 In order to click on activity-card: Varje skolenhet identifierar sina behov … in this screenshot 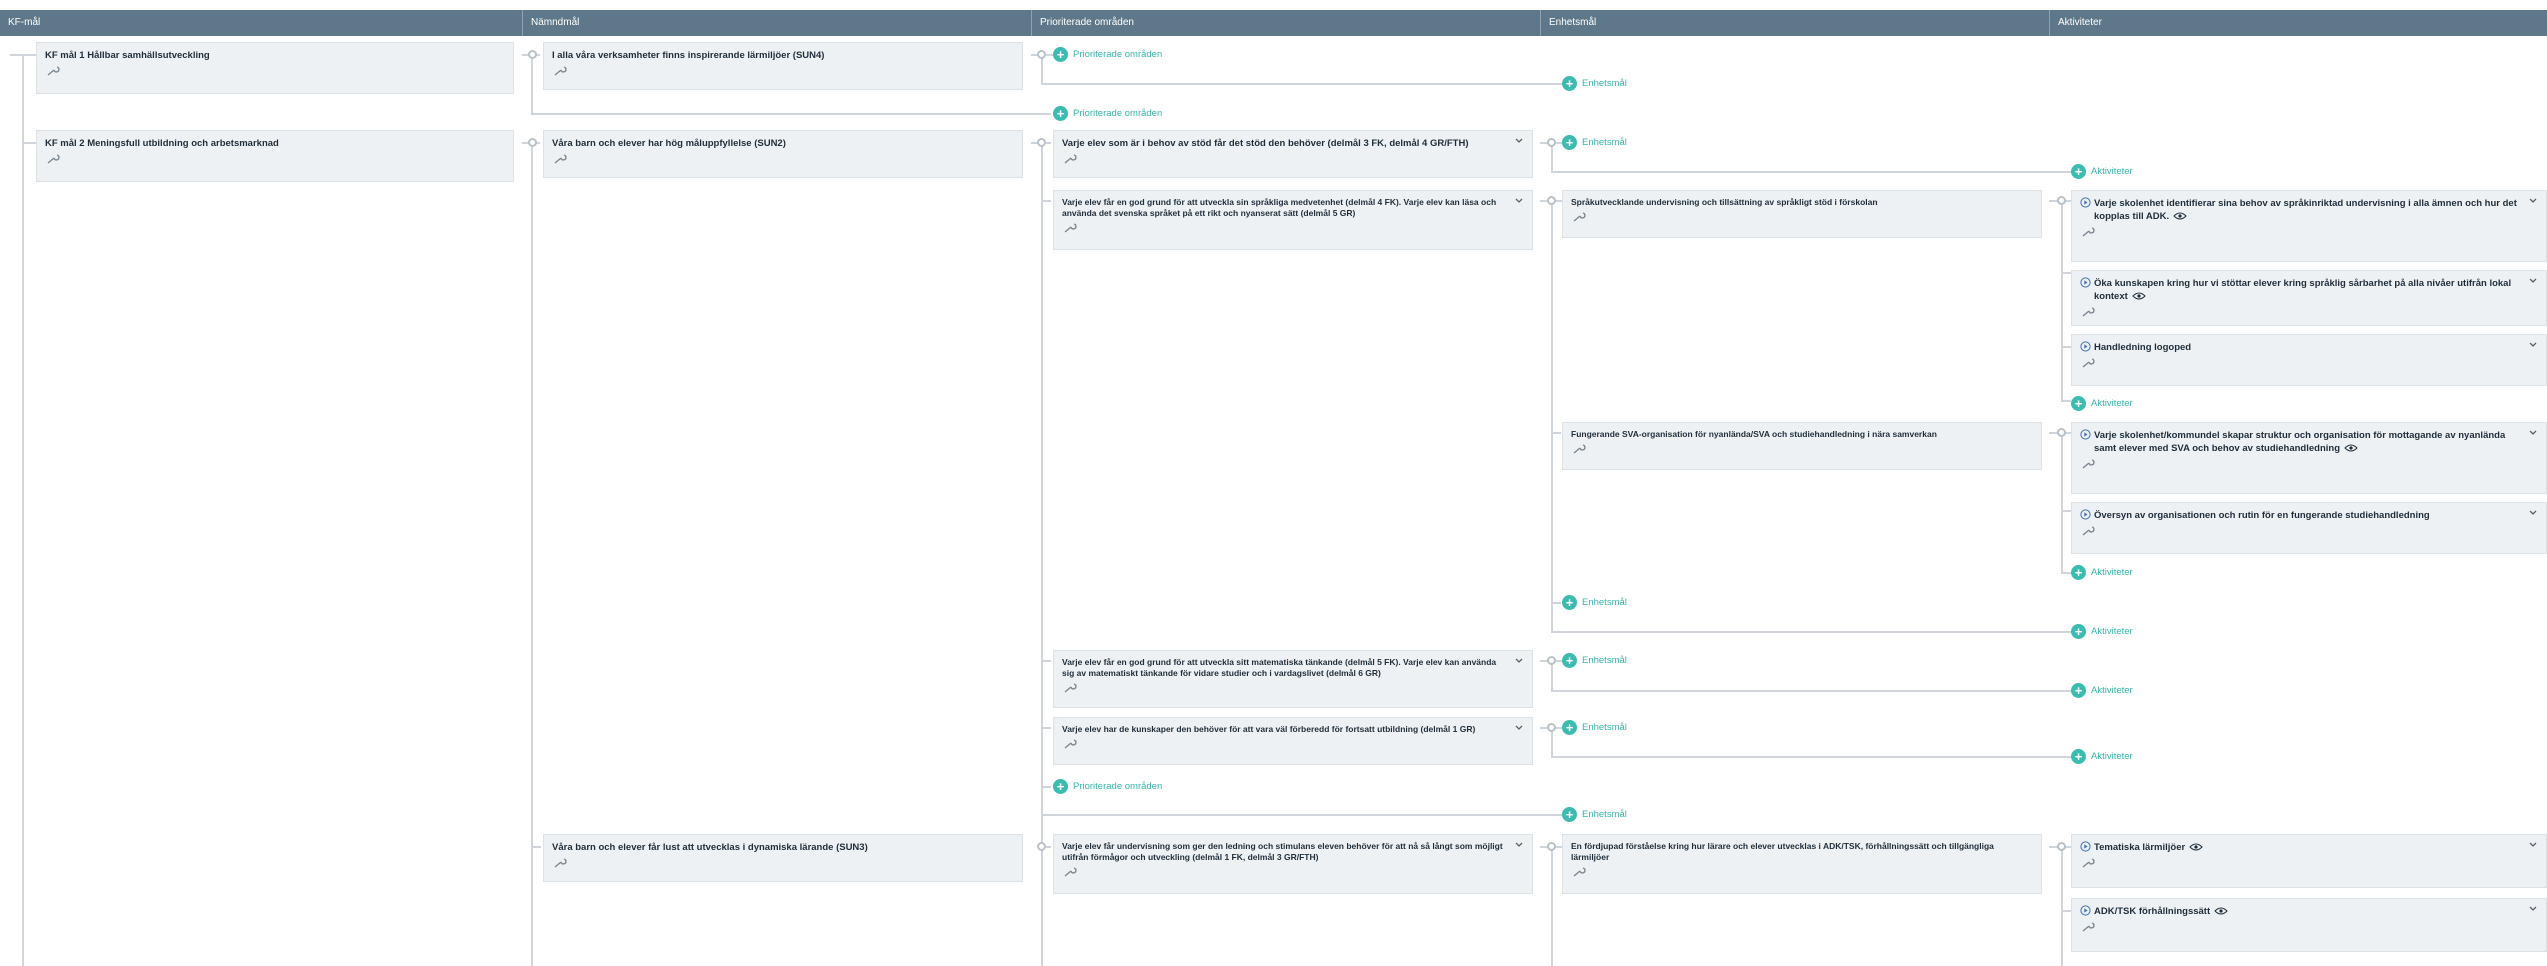, I will do `click(2309, 226)`.